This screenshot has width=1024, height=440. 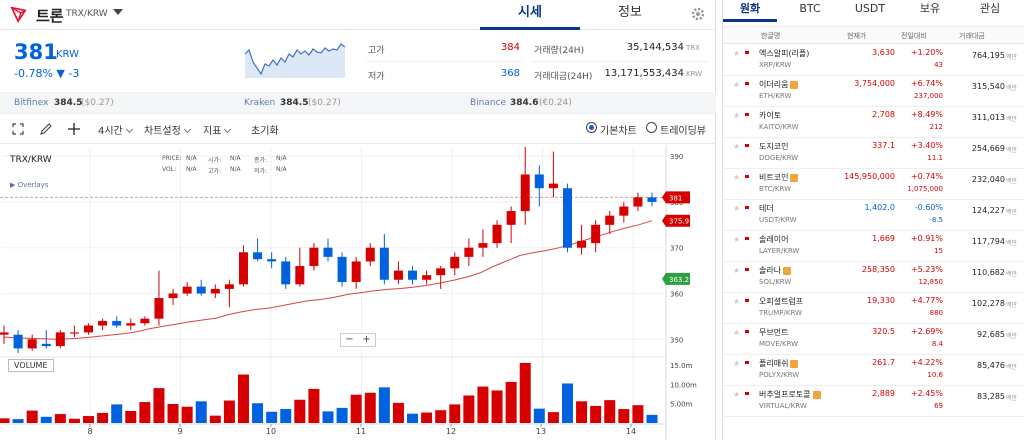 What do you see at coordinates (930, 11) in the screenshot?
I see `tab-holdings: 보유` at bounding box center [930, 11].